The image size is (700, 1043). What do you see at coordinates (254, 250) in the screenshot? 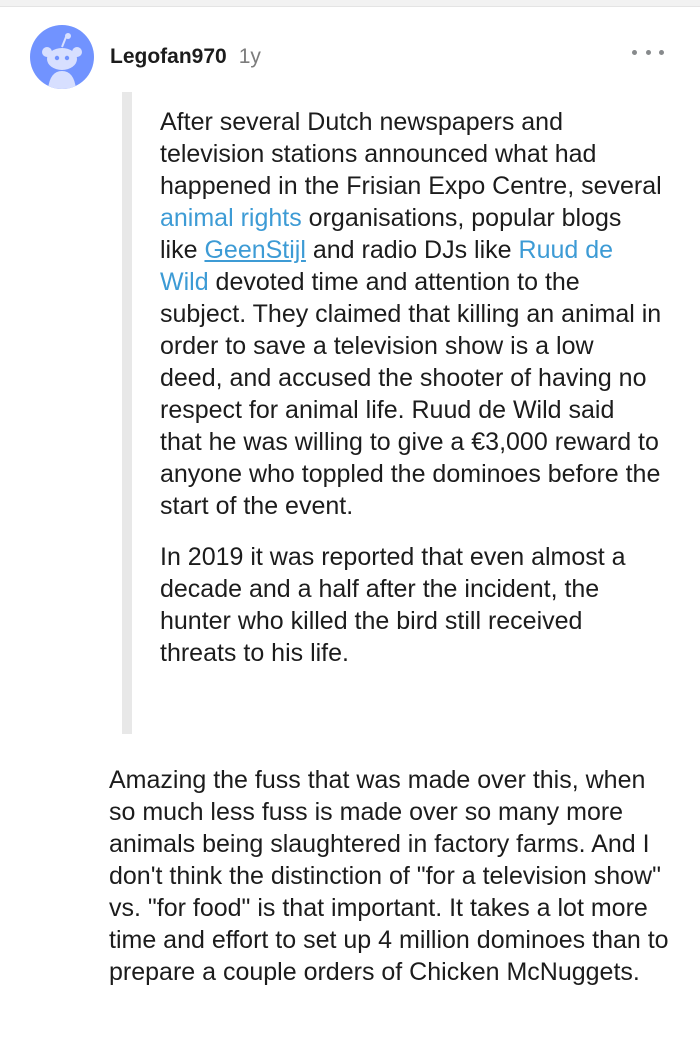
I see `link-geenstijl: GeenStijl` at bounding box center [254, 250].